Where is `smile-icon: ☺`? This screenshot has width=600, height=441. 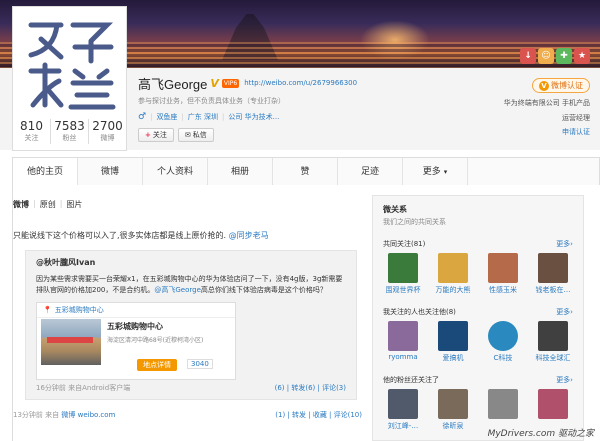 smile-icon: ☺ is located at coordinates (546, 56).